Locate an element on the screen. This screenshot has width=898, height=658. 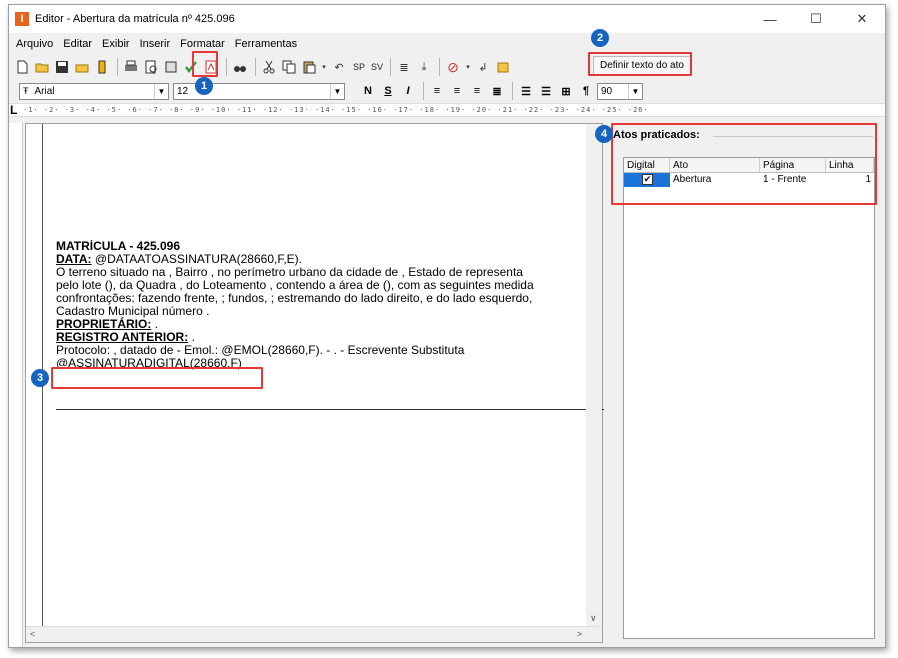
font-type-icon: Ŧ is located at coordinates (26, 91).